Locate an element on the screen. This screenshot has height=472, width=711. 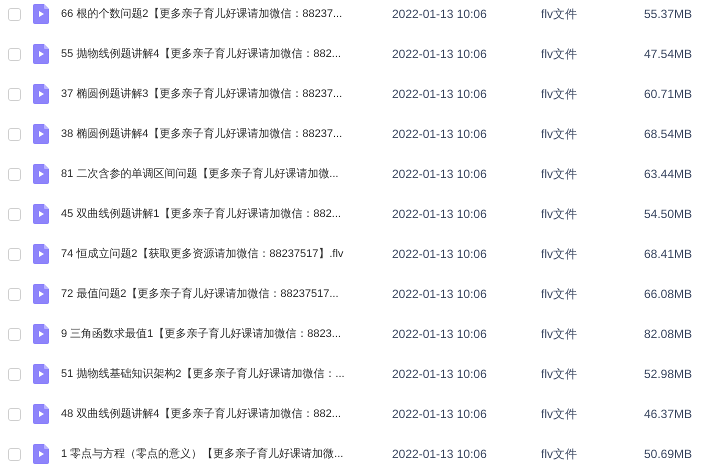
file-size: 63.44MB is located at coordinates (667, 174).